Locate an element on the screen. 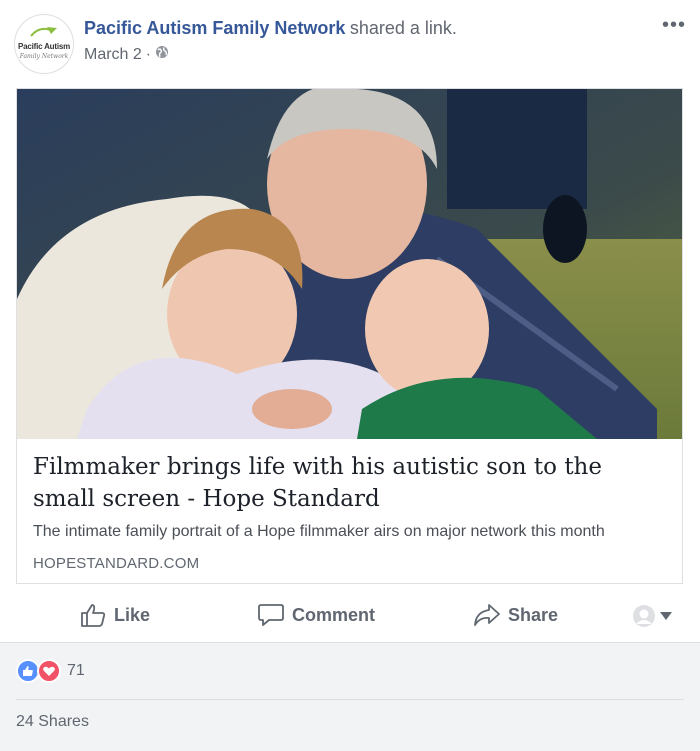  caret-down-icon is located at coordinates (666, 616).